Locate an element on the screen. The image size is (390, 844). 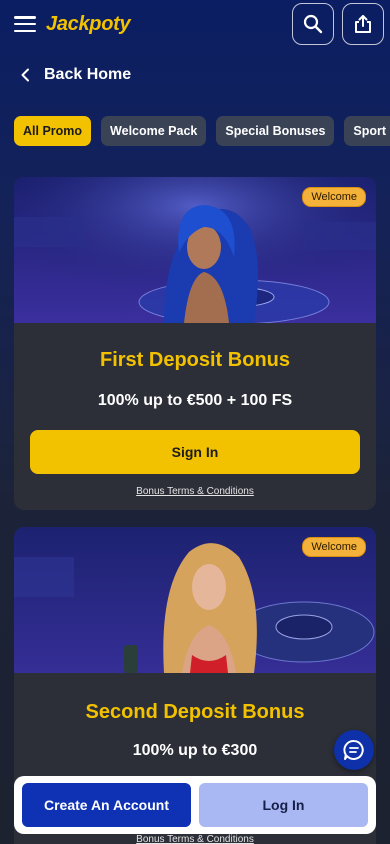
promo-title: First Deposit Bonus is located at coordinates (194, 360).